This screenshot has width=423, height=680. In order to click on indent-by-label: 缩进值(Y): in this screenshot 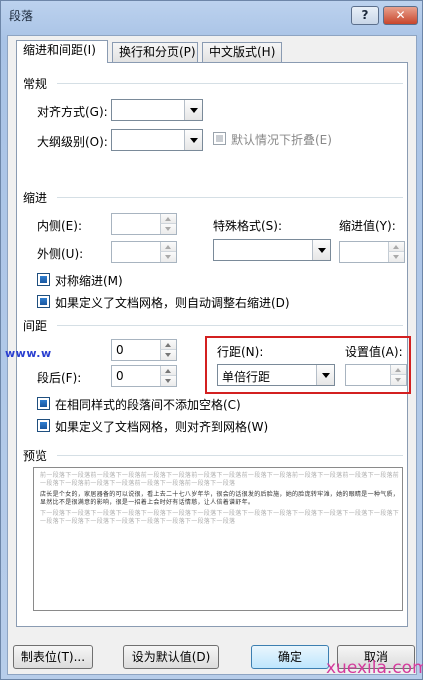, I will do `click(367, 226)`.